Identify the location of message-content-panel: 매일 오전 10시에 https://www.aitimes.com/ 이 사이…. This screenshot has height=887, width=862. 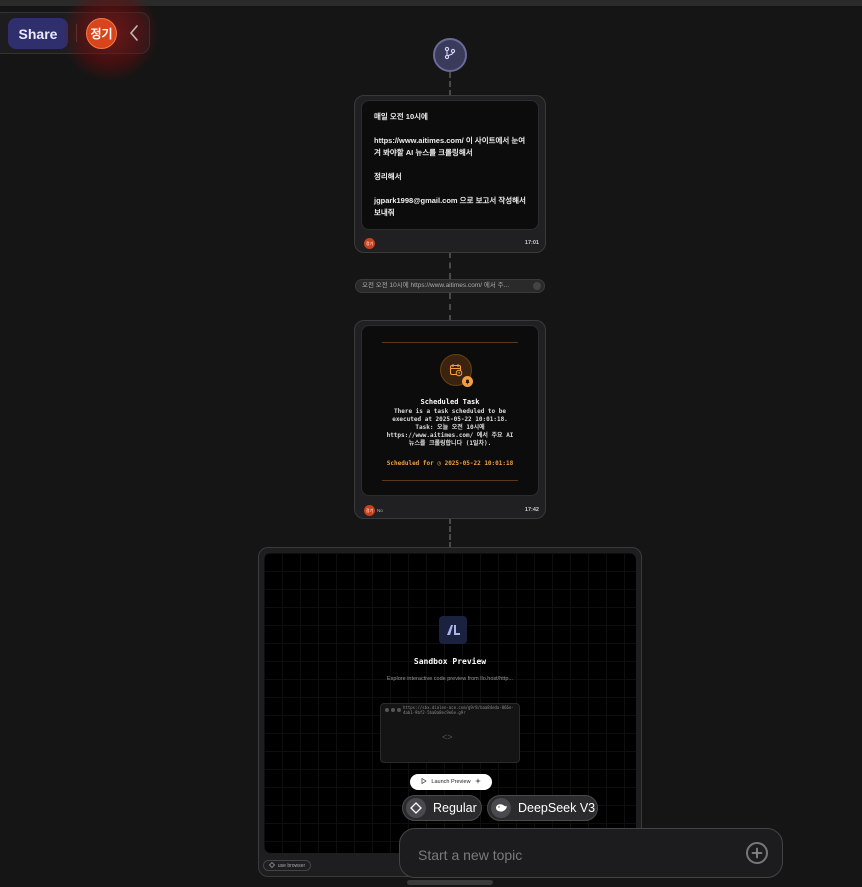
(450, 165).